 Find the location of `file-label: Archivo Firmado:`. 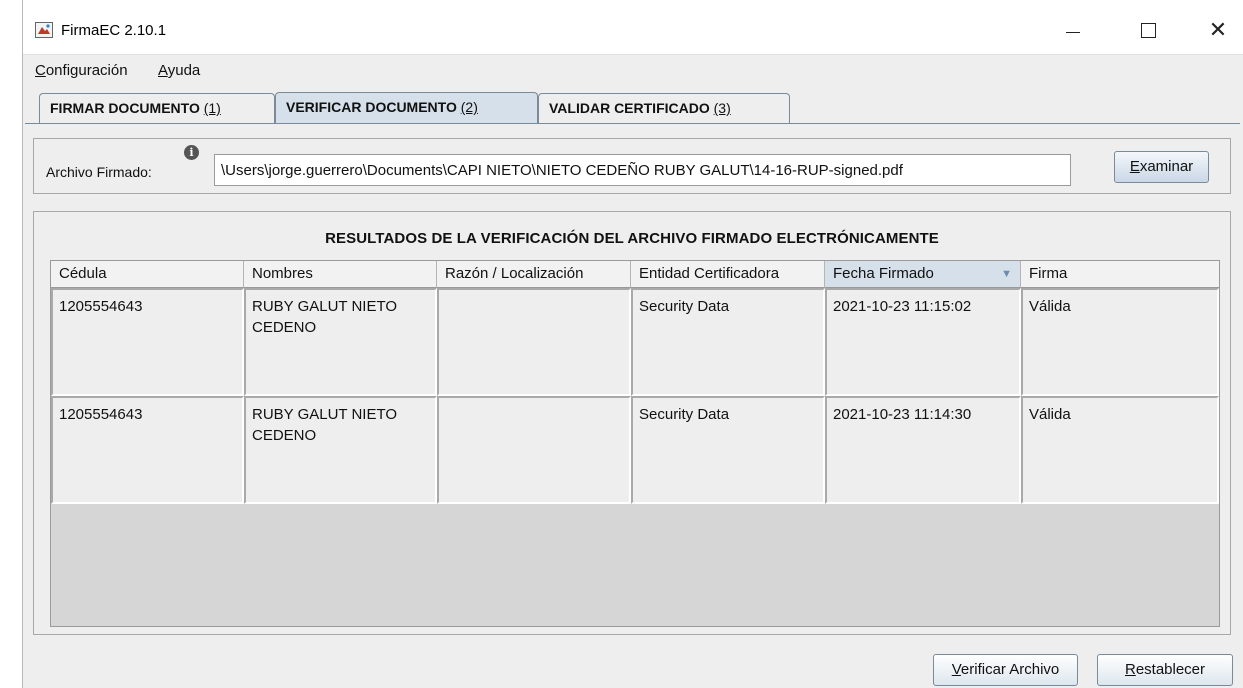

file-label: Archivo Firmado: is located at coordinates (99, 172).